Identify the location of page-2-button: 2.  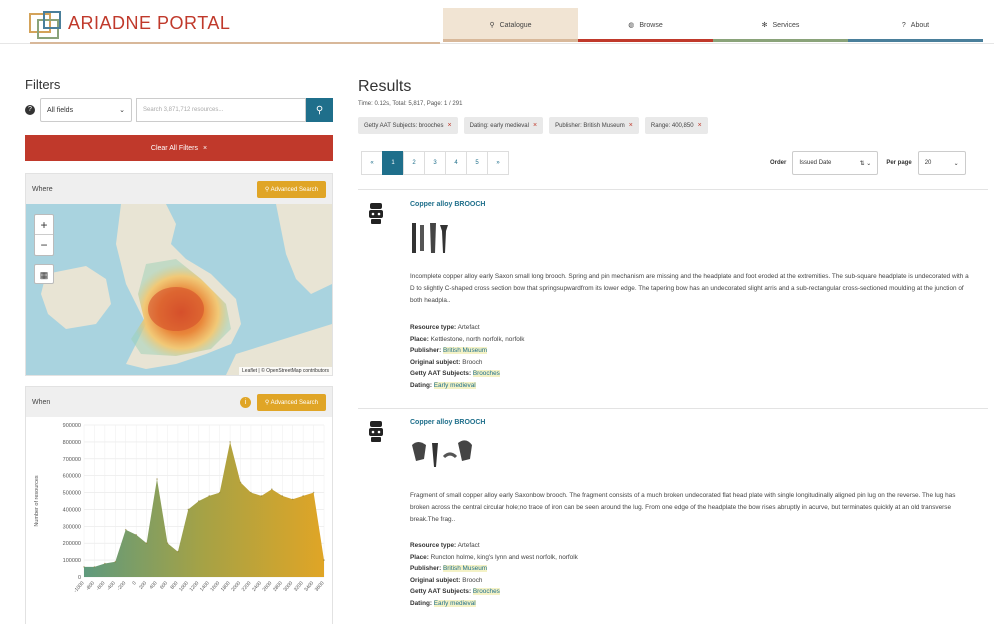
(414, 163).